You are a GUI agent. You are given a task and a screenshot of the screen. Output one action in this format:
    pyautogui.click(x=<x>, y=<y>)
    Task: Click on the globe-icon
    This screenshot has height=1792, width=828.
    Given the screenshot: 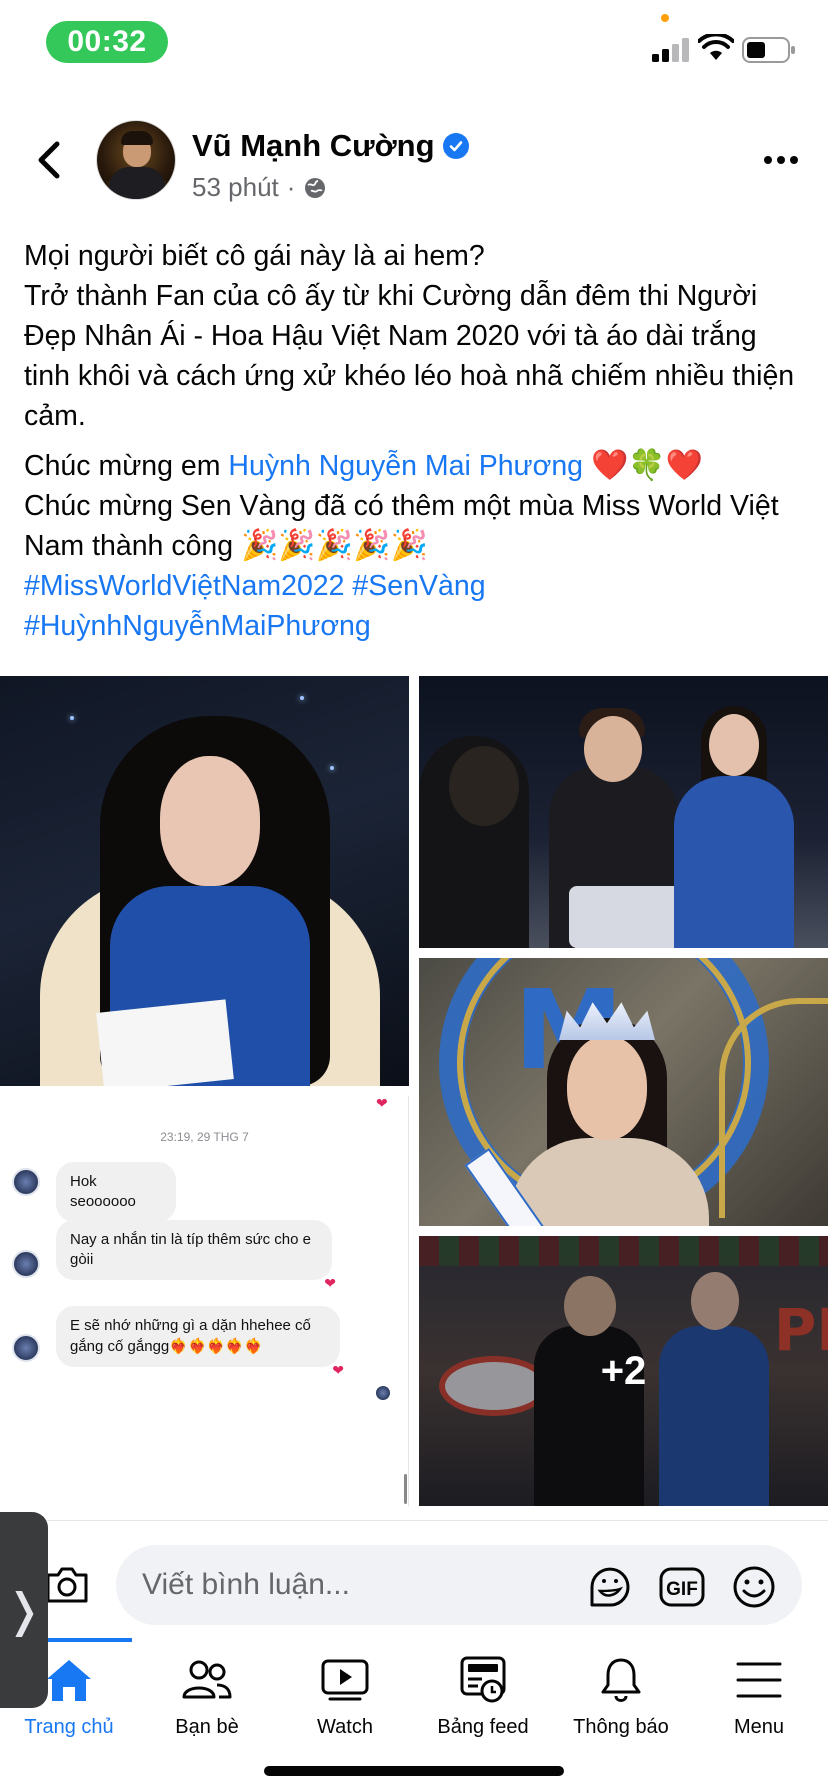 What is the action you would take?
    pyautogui.click(x=315, y=187)
    